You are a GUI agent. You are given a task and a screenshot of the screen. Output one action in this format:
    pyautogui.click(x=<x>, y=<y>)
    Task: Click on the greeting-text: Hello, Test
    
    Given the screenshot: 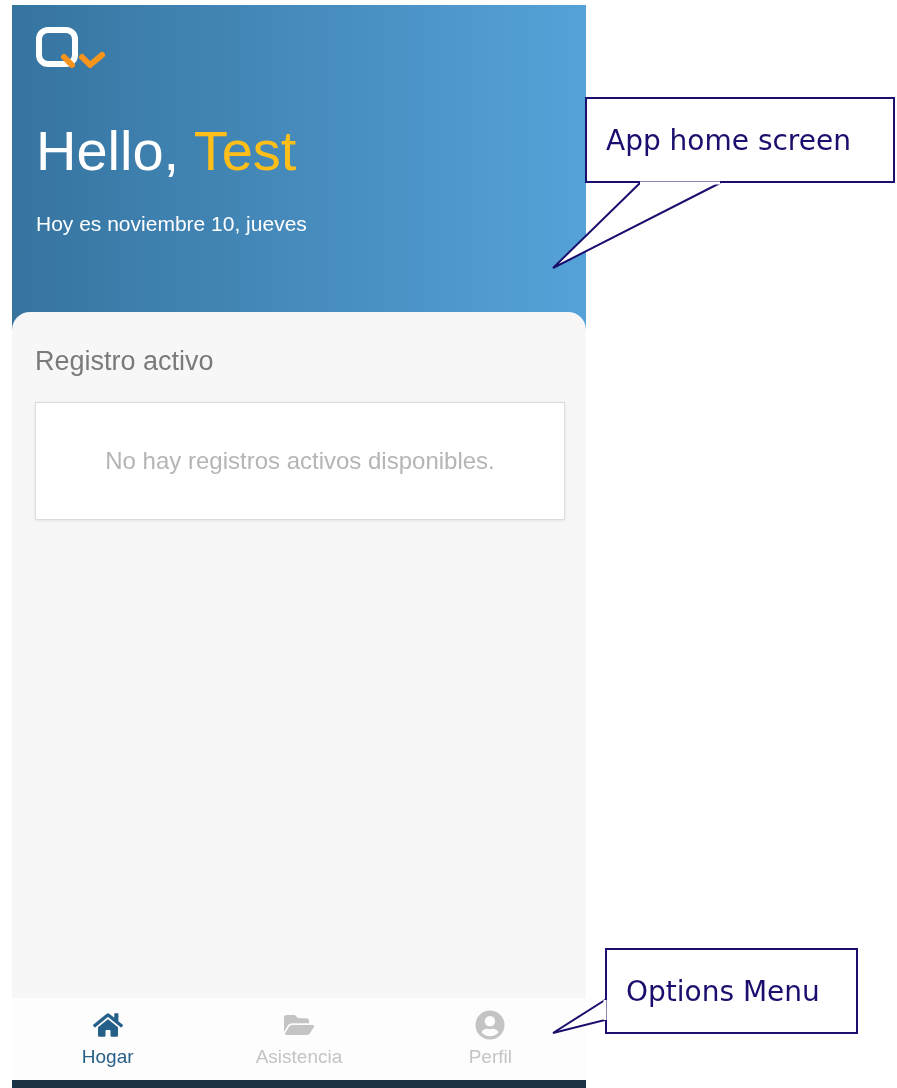 What is the action you would take?
    pyautogui.click(x=167, y=151)
    